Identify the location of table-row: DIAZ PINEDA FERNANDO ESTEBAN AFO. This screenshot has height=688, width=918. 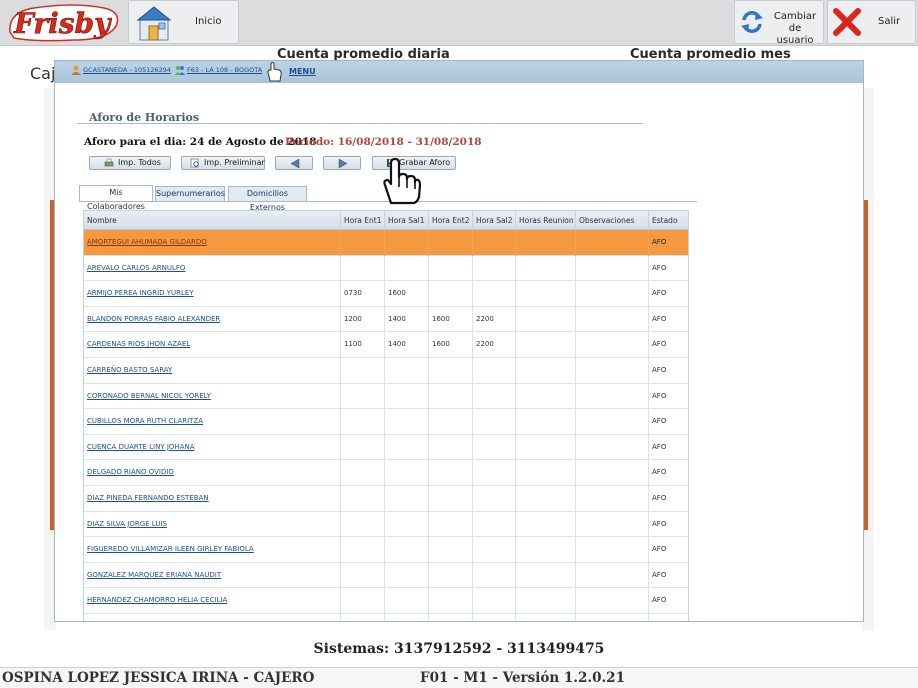
(386, 498).